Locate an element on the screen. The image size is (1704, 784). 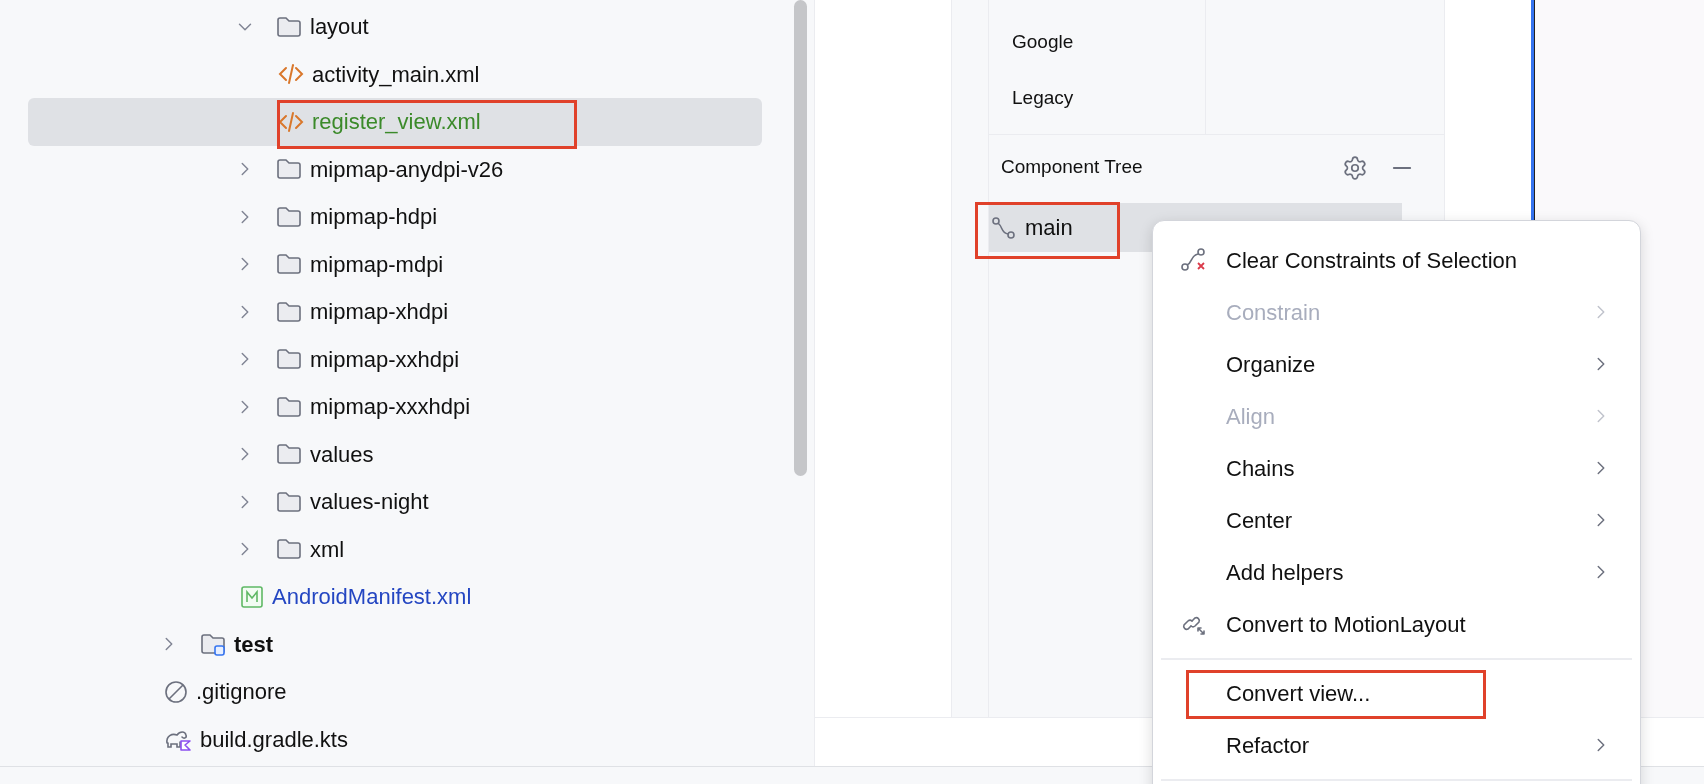
tree-item: mipmap-mdpi is located at coordinates (395, 264).